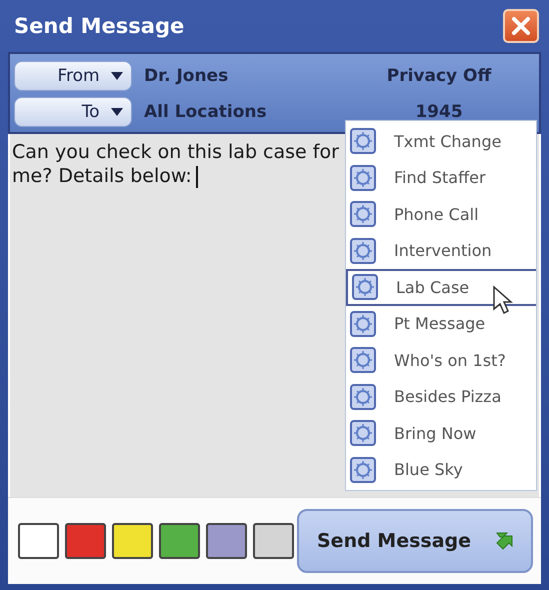  What do you see at coordinates (441, 250) in the screenshot?
I see `menu-item: Intervention` at bounding box center [441, 250].